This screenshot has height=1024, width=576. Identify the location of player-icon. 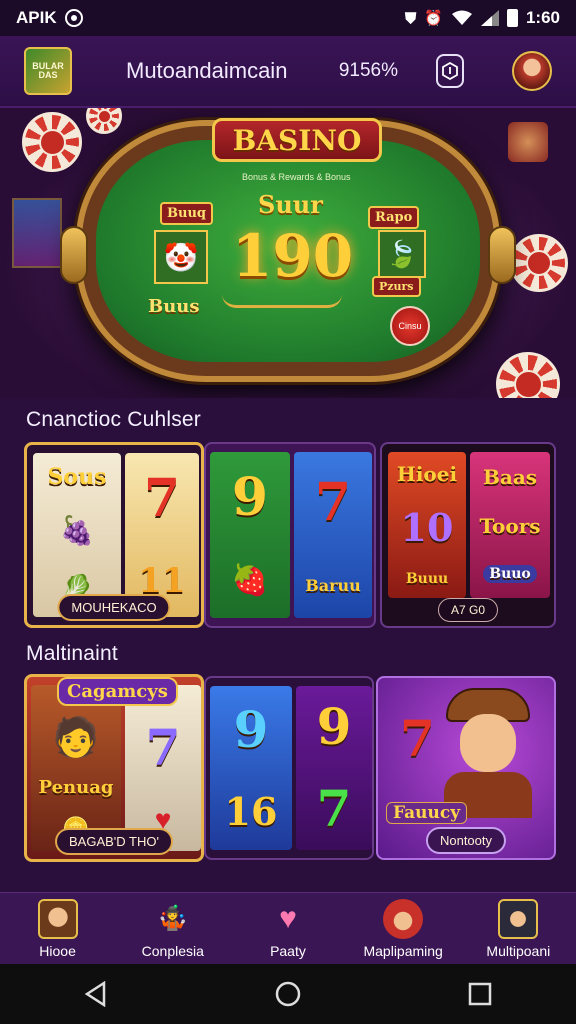
(403, 918).